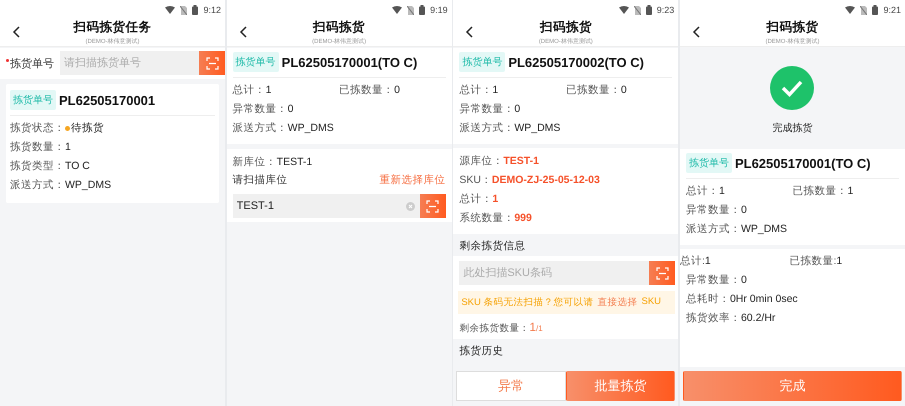 This screenshot has width=905, height=406. Describe the element at coordinates (486, 218) in the screenshot. I see `field-label: 系统数量：` at that location.